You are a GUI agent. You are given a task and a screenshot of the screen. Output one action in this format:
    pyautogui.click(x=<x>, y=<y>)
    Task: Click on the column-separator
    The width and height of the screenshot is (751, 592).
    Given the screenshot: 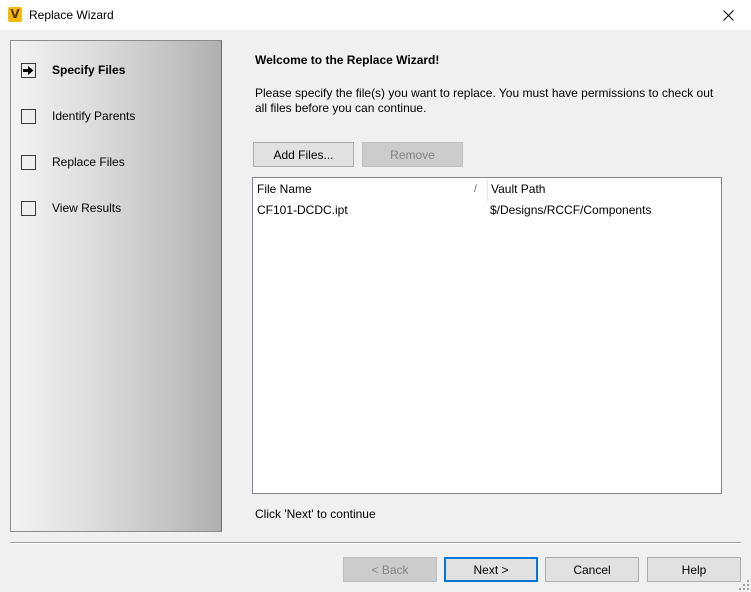 What is the action you would take?
    pyautogui.click(x=487, y=190)
    